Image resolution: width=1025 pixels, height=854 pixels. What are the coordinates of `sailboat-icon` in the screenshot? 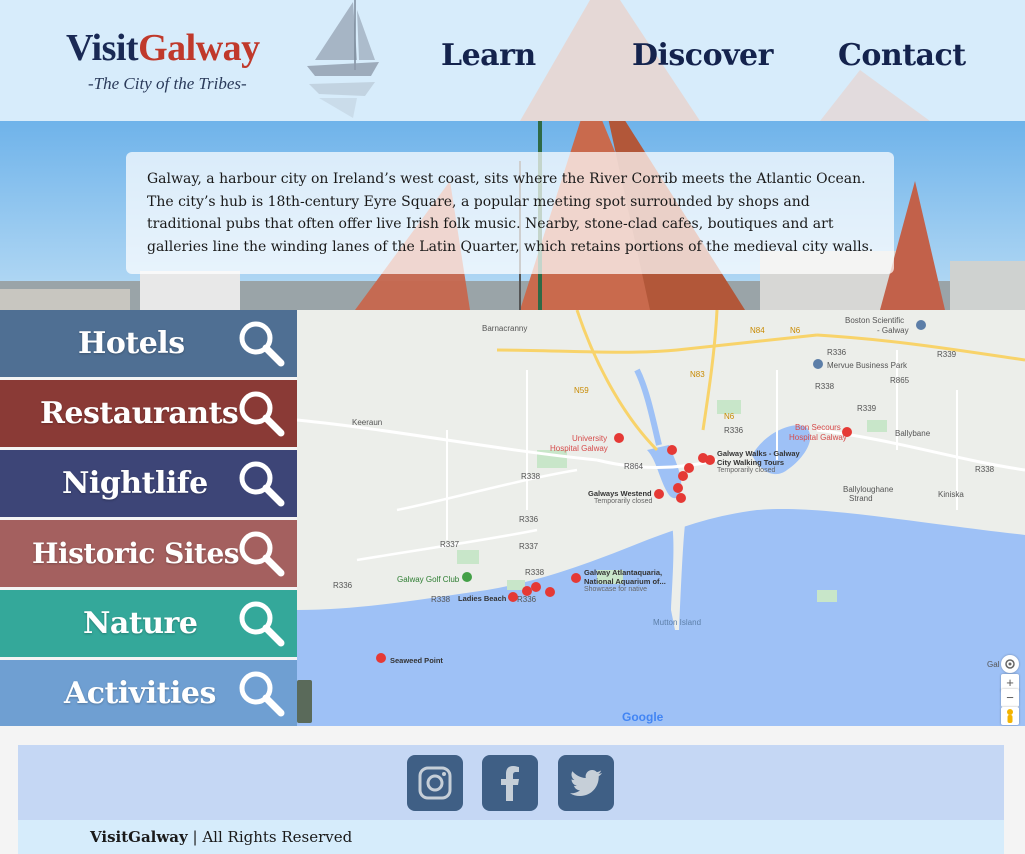 It's located at (343, 59).